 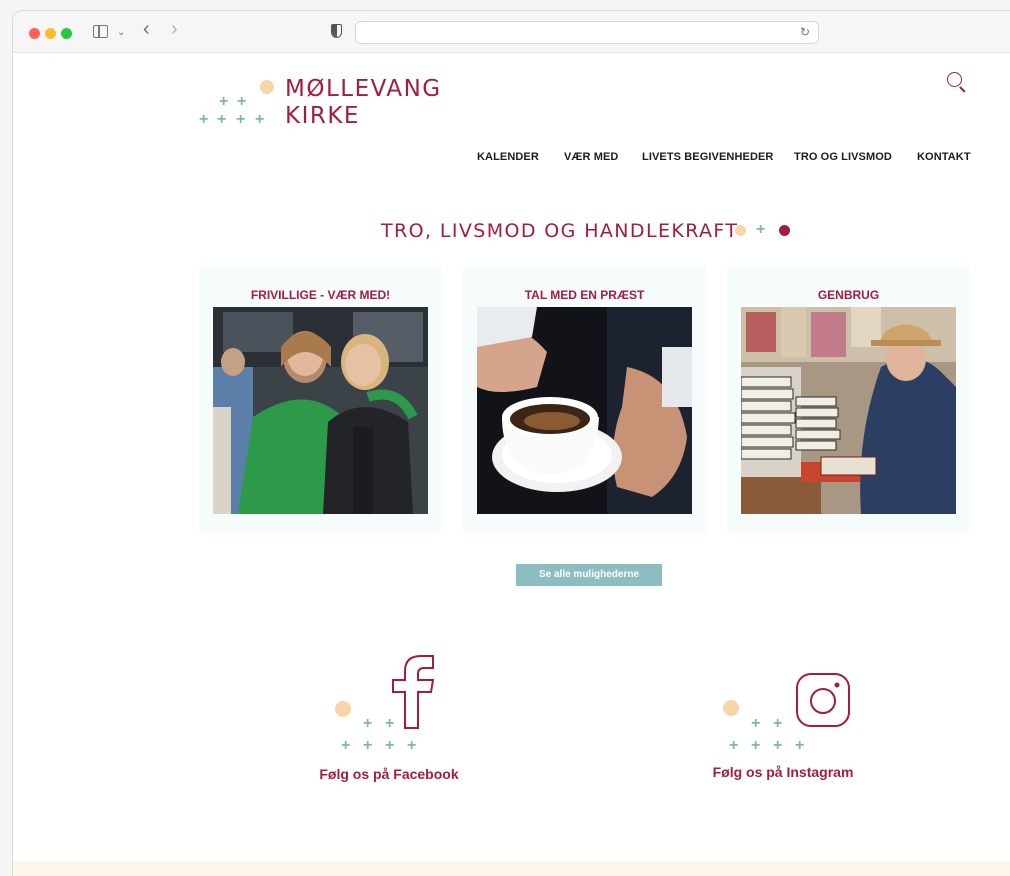 I want to click on card-title: FRIVILLIGE - VÆR MED!, so click(x=320, y=295).